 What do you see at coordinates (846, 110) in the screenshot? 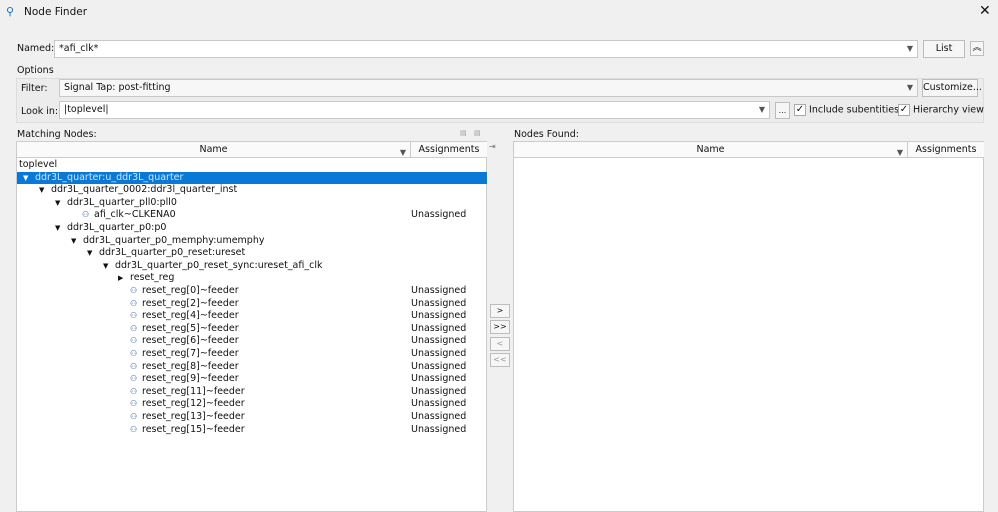
I see `include-subentities-checkbox: ✓ Include subentities` at bounding box center [846, 110].